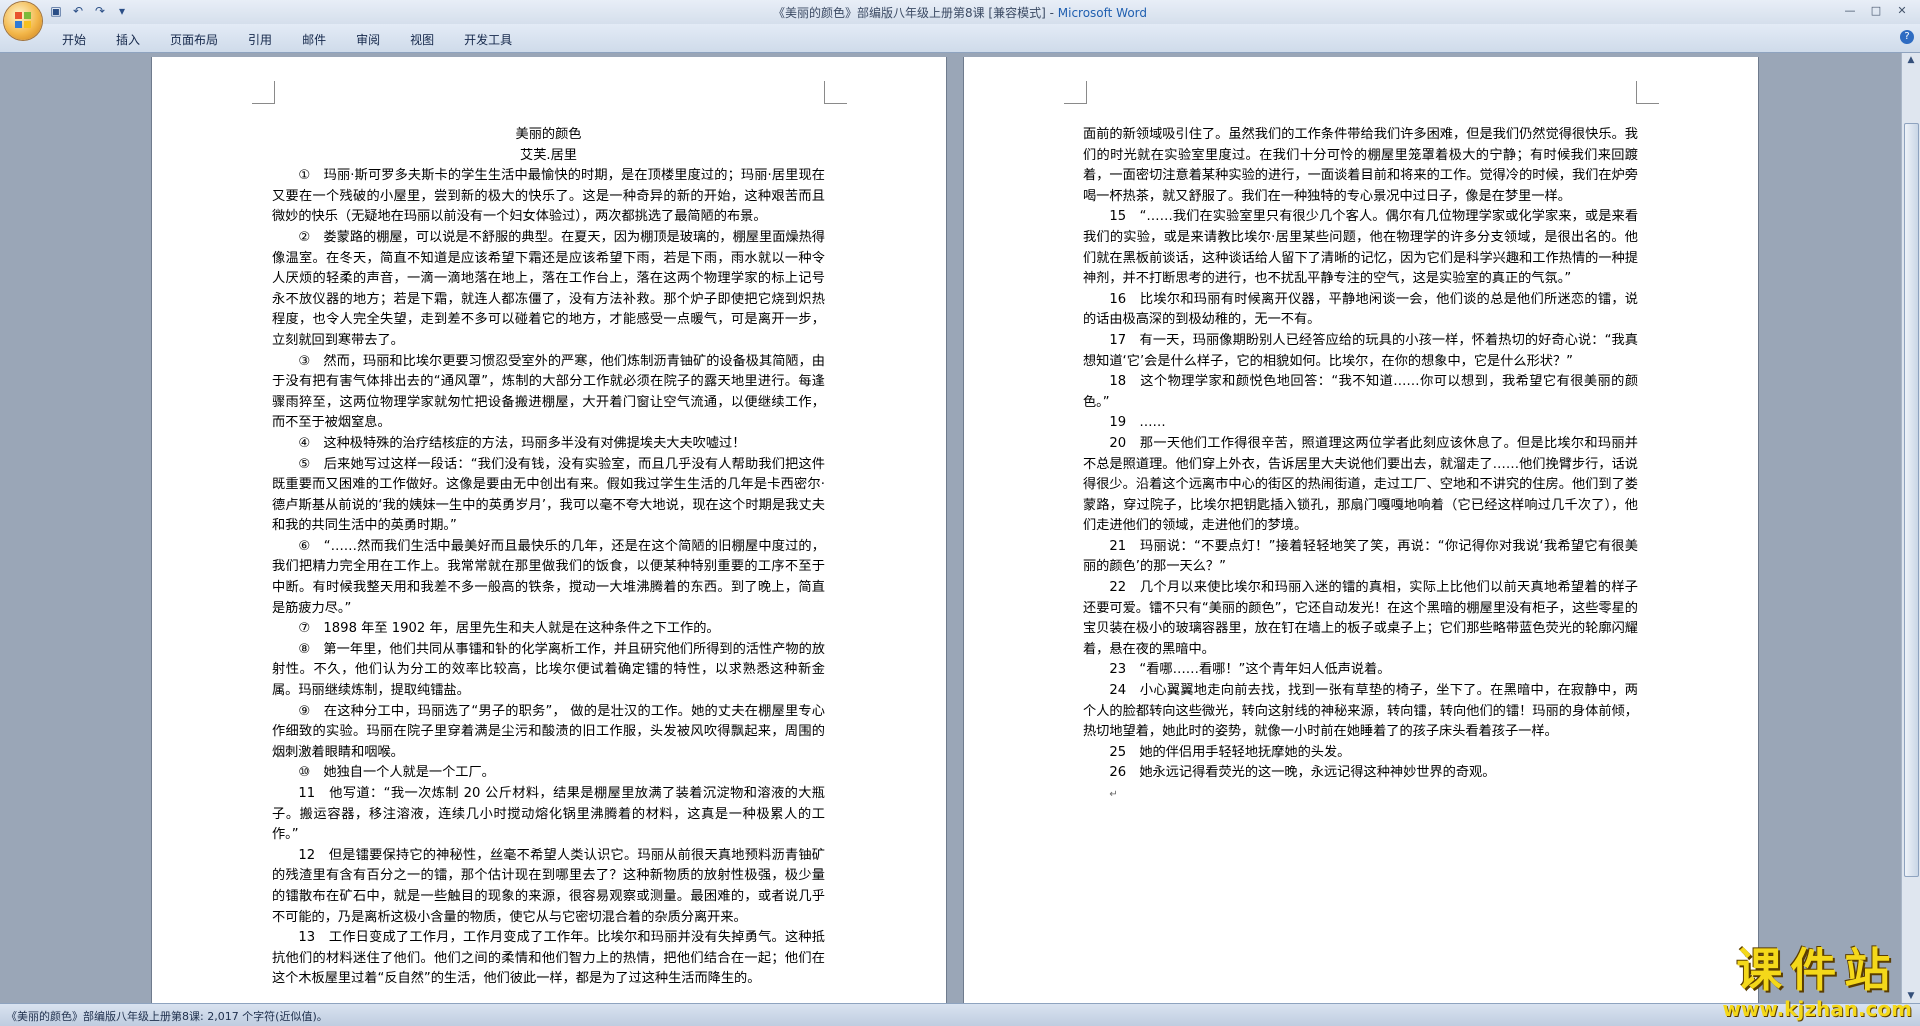 This screenshot has height=1026, width=1920. I want to click on office-logo-icon, so click(23, 20).